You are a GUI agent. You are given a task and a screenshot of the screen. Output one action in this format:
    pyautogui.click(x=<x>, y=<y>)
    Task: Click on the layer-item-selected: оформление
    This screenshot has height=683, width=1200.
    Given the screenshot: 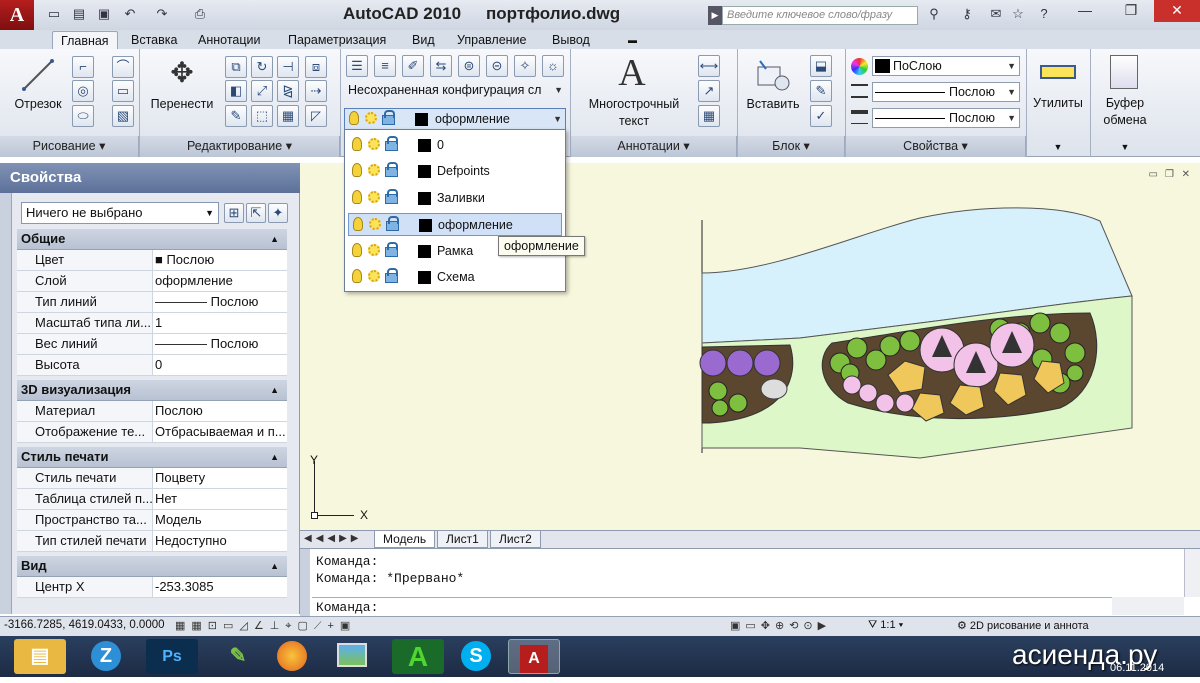 What is the action you would take?
    pyautogui.click(x=455, y=224)
    